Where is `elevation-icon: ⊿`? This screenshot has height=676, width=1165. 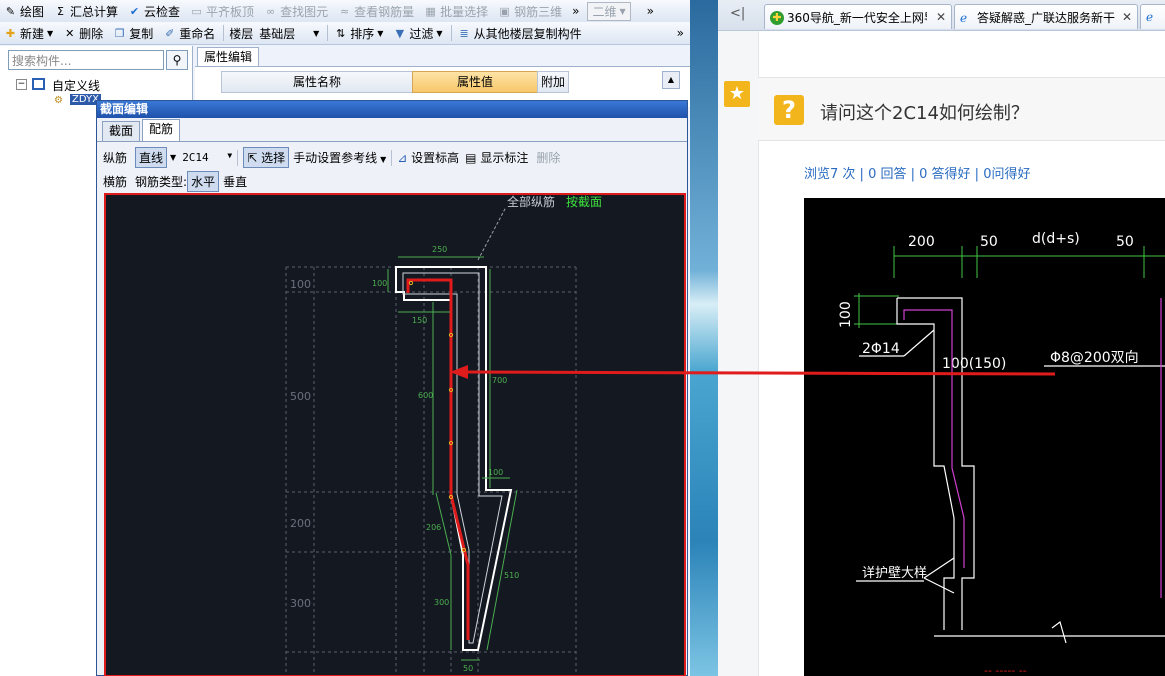 elevation-icon: ⊿ is located at coordinates (402, 158).